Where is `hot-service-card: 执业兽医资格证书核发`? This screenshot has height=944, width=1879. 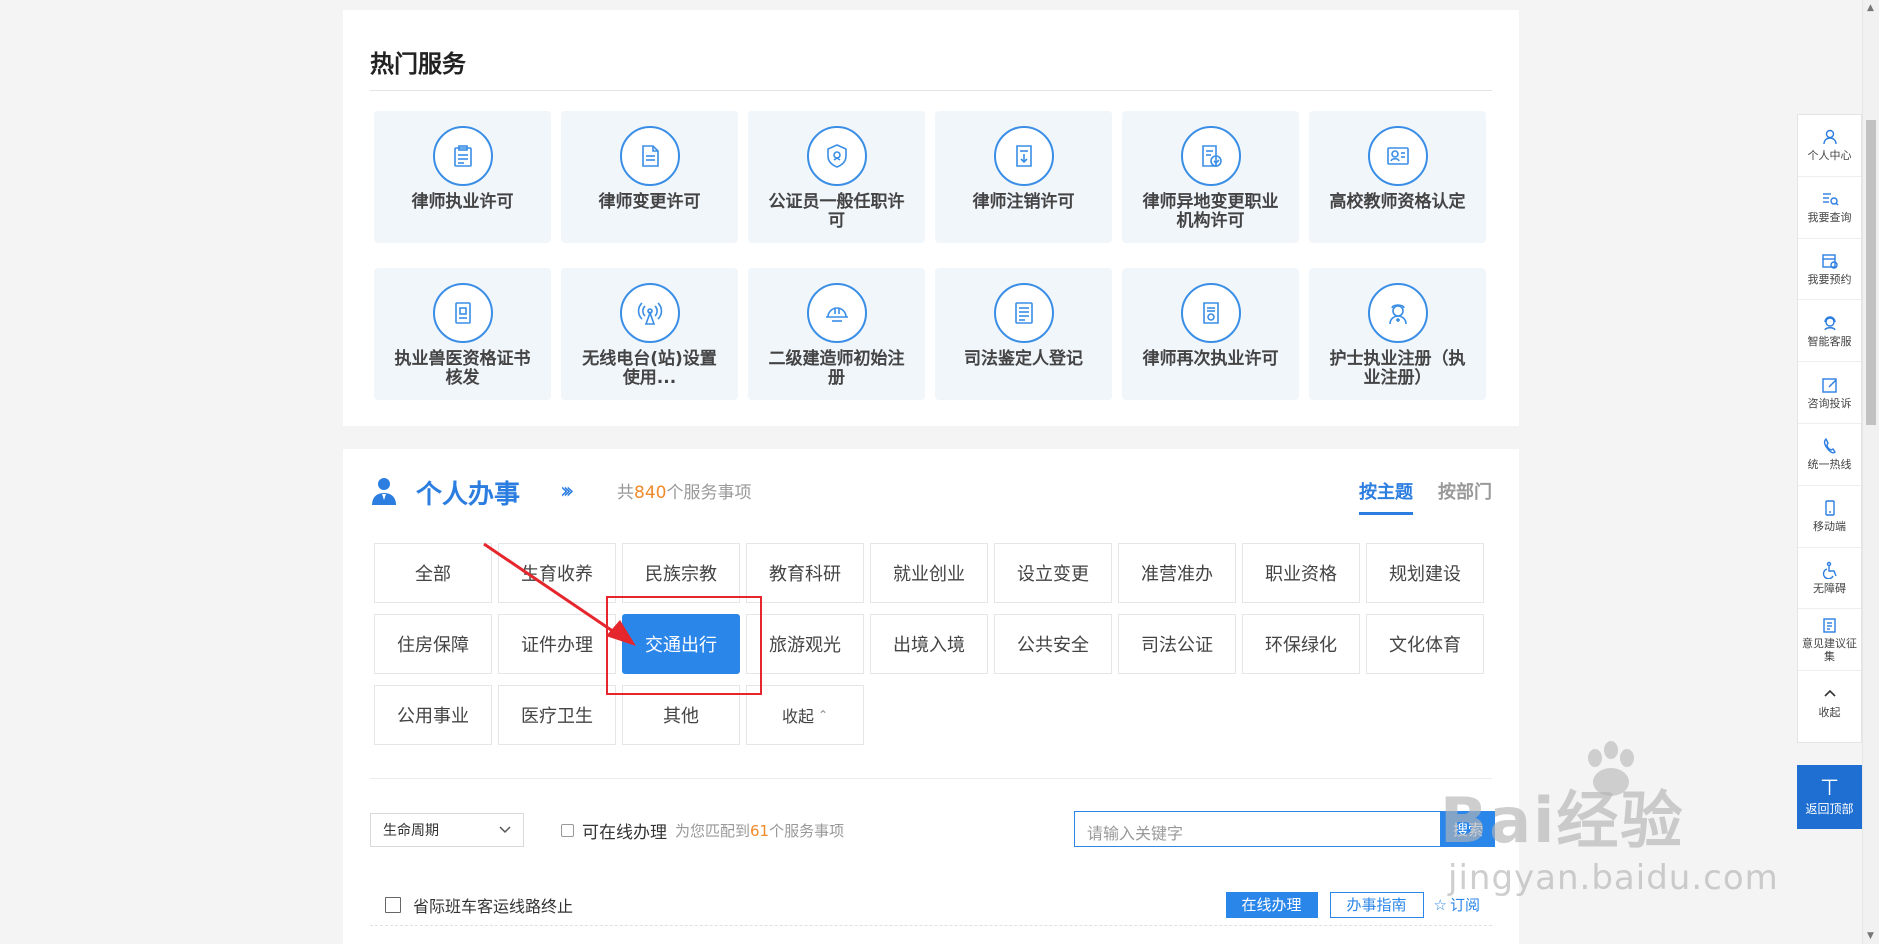
hot-service-card: 执业兽医资格证书核发 is located at coordinates (462, 334).